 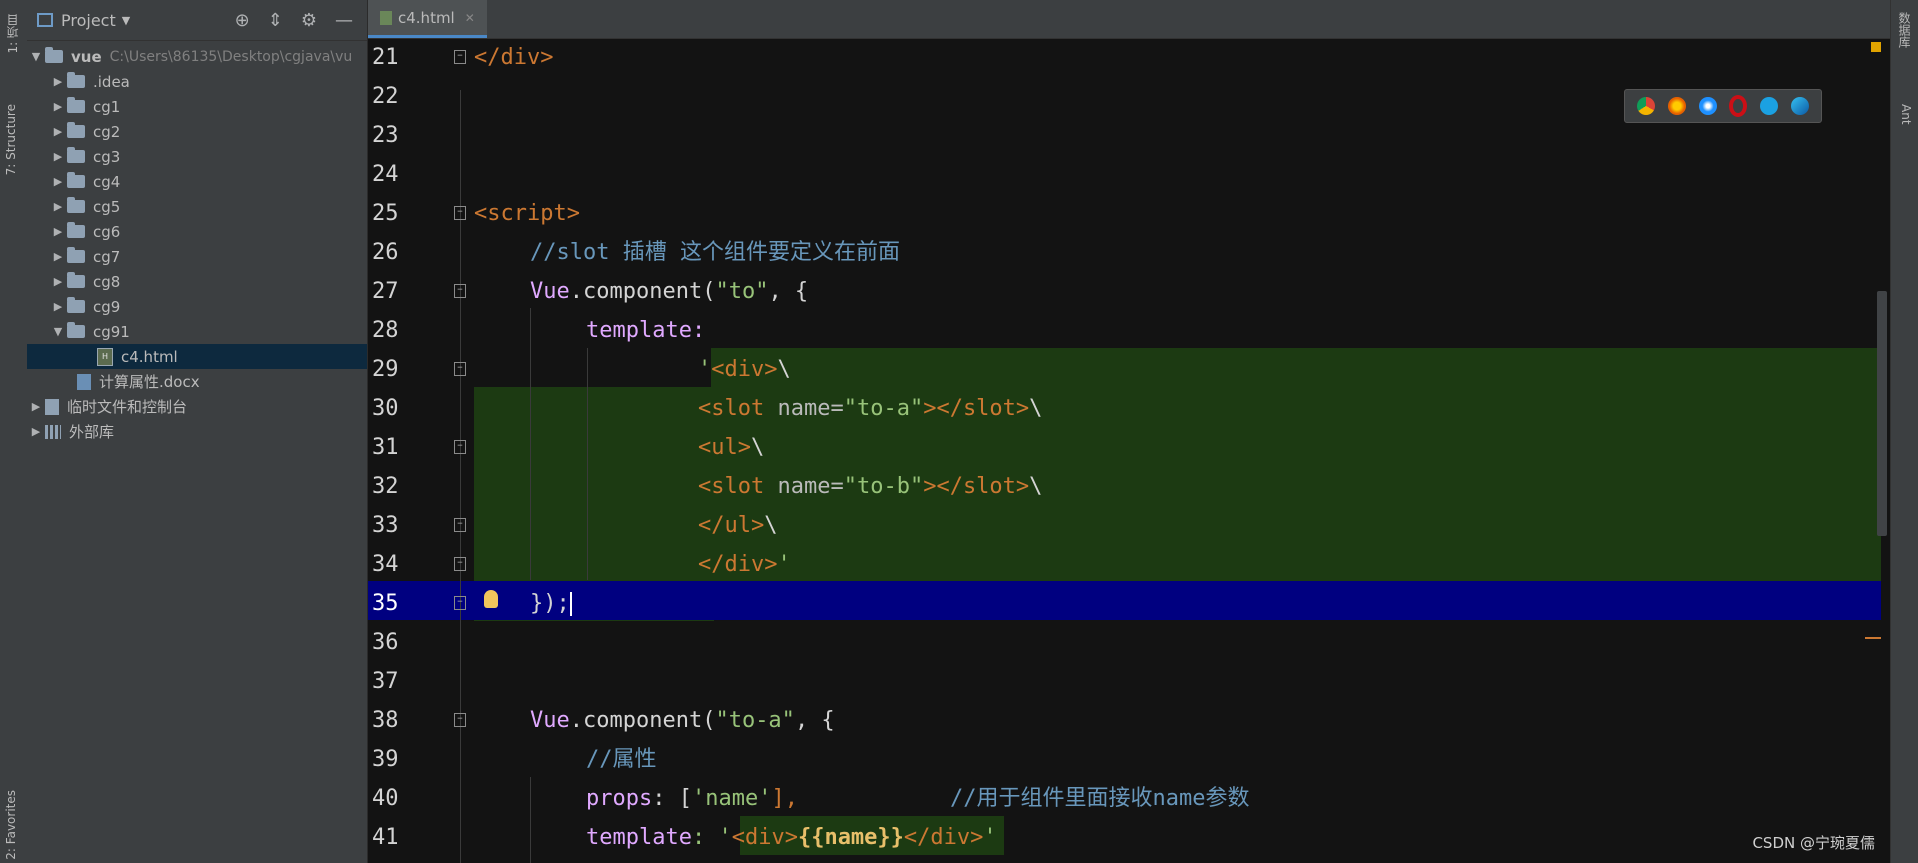 What do you see at coordinates (1906, 114) in the screenshot?
I see `tab-ant: Ant` at bounding box center [1906, 114].